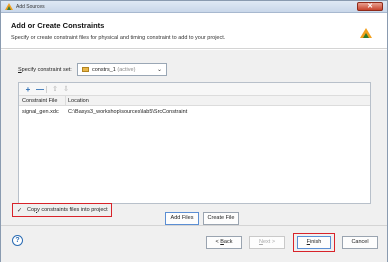  I want to click on create-file-button: Create File, so click(221, 218).